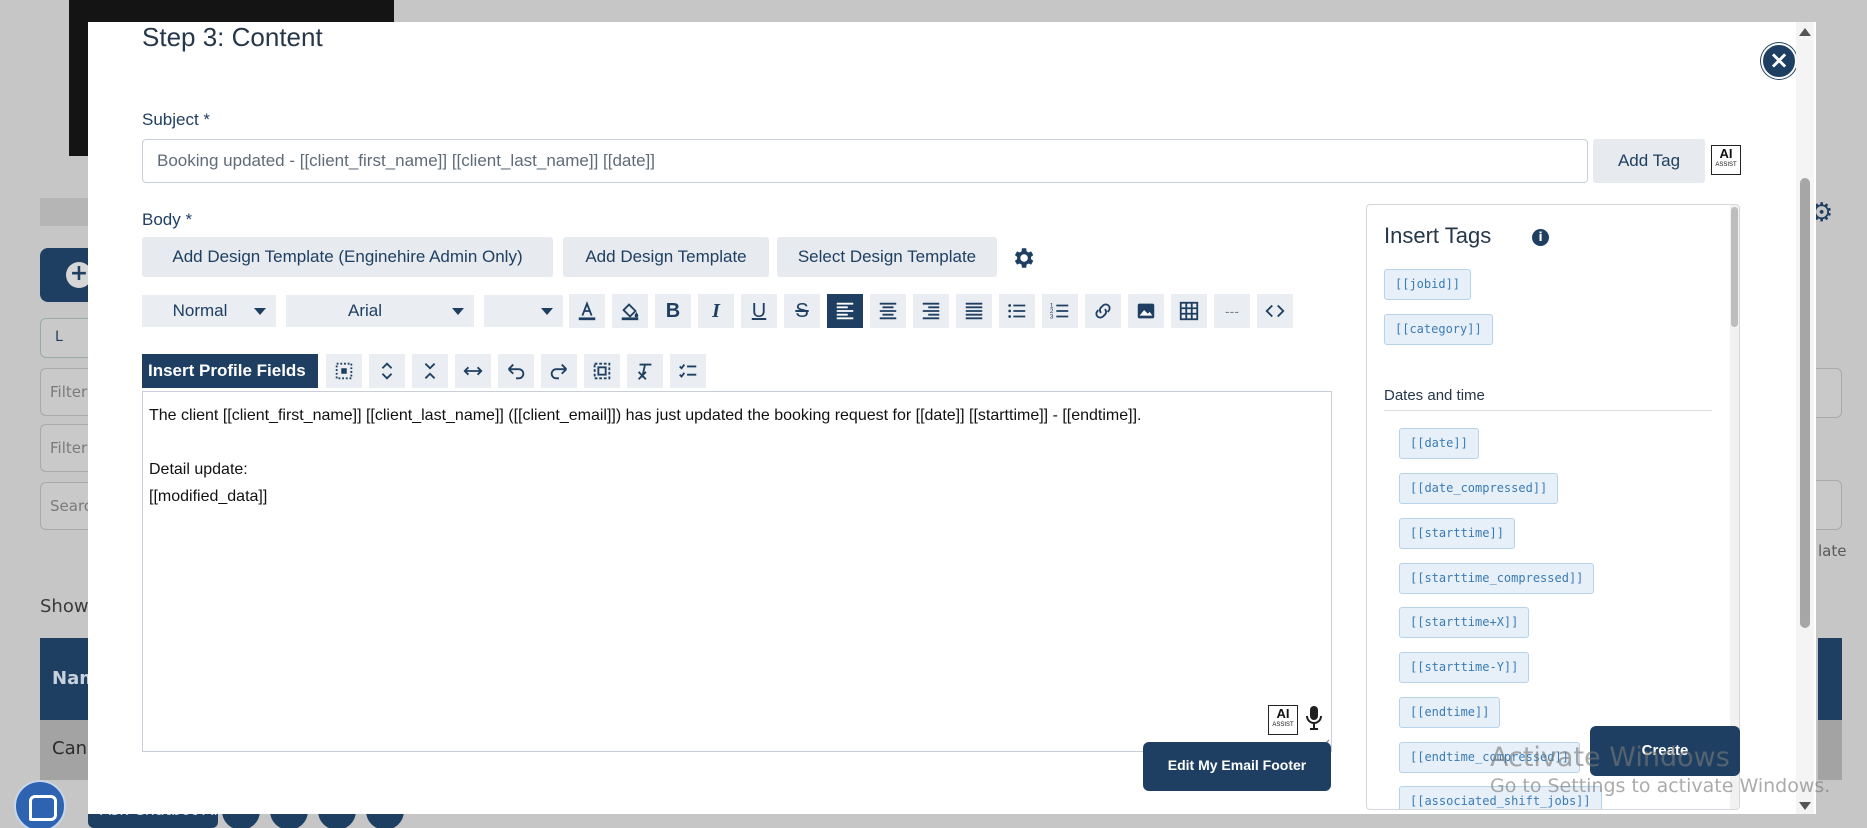 The height and width of the screenshot is (828, 1867). What do you see at coordinates (516, 371) in the screenshot?
I see `undo-icon` at bounding box center [516, 371].